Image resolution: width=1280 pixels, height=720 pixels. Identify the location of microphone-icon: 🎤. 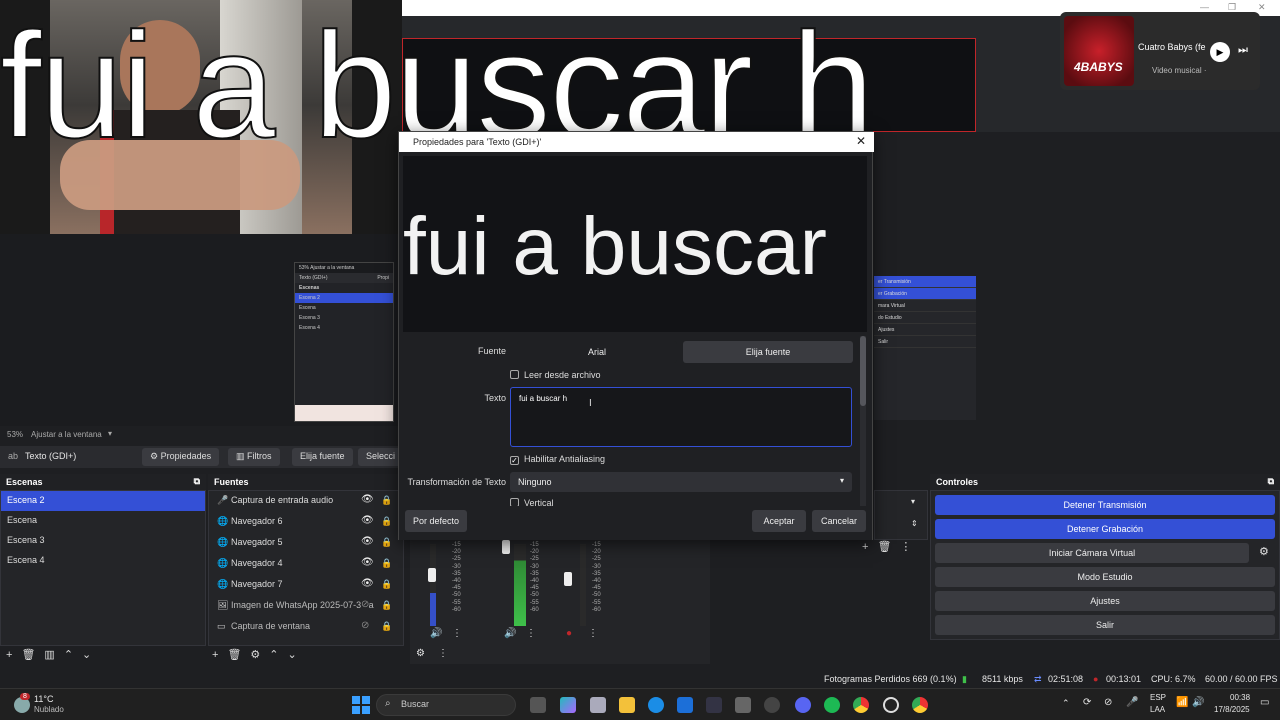
(1132, 702).